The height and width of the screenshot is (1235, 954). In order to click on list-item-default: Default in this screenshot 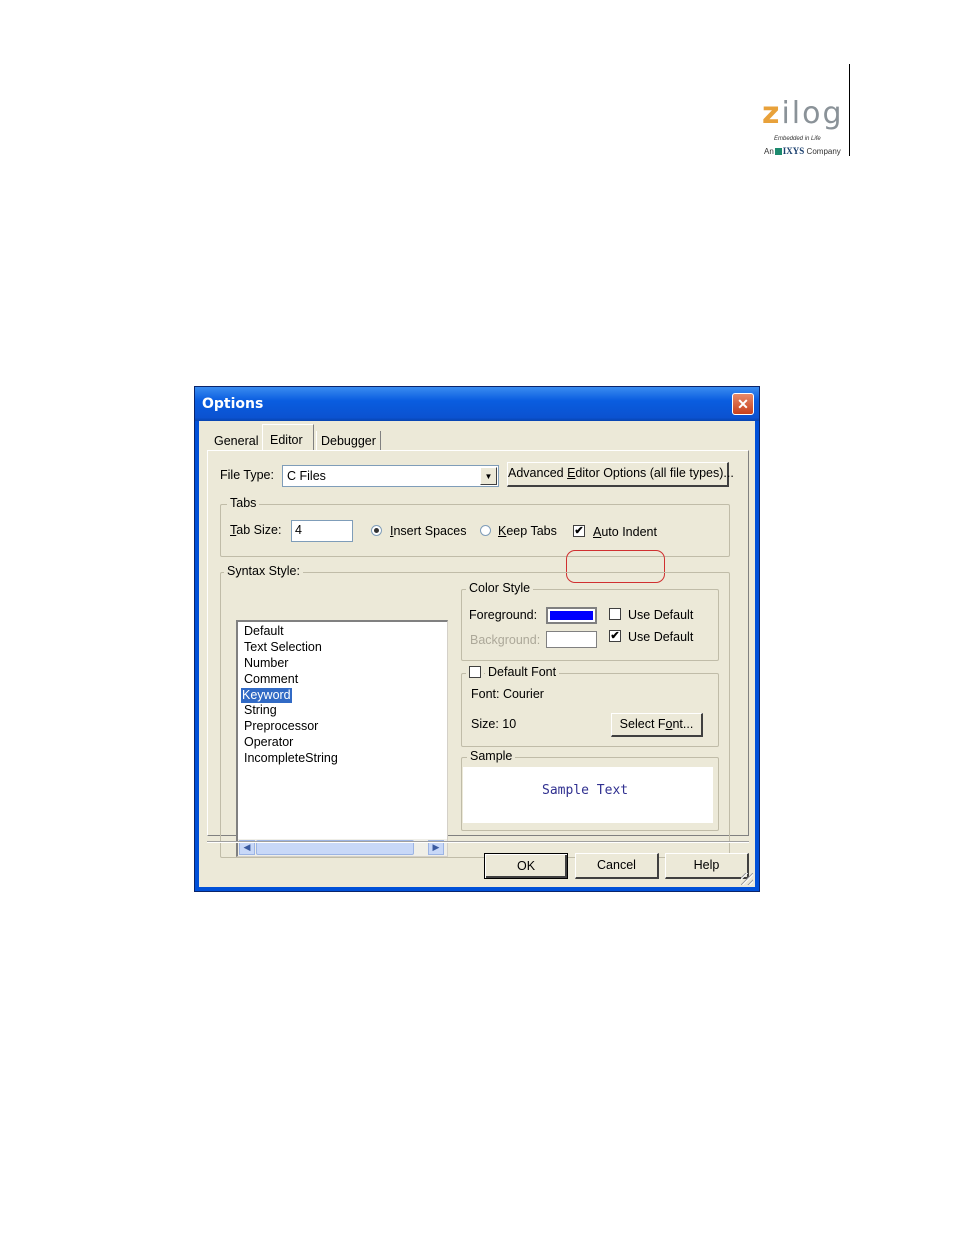, I will do `click(264, 631)`.